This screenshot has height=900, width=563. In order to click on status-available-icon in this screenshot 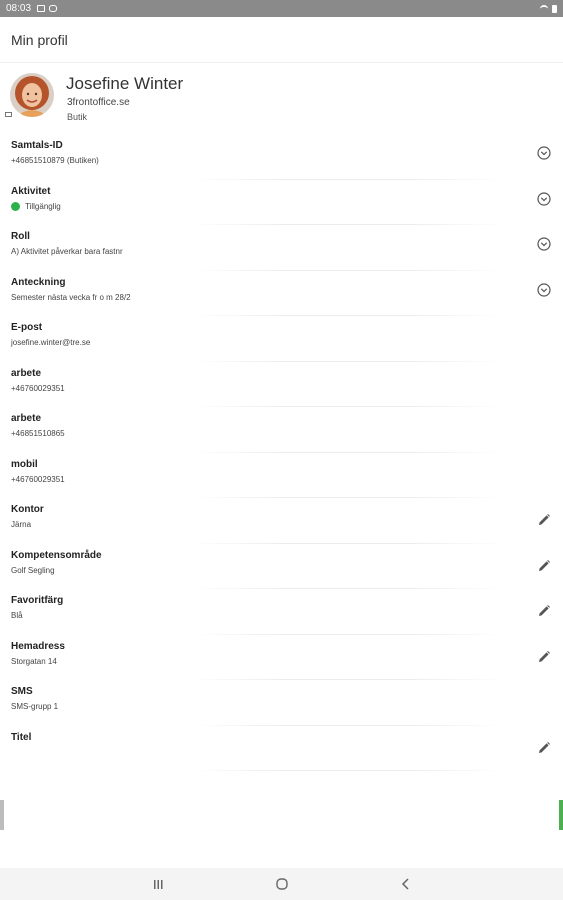, I will do `click(15, 206)`.